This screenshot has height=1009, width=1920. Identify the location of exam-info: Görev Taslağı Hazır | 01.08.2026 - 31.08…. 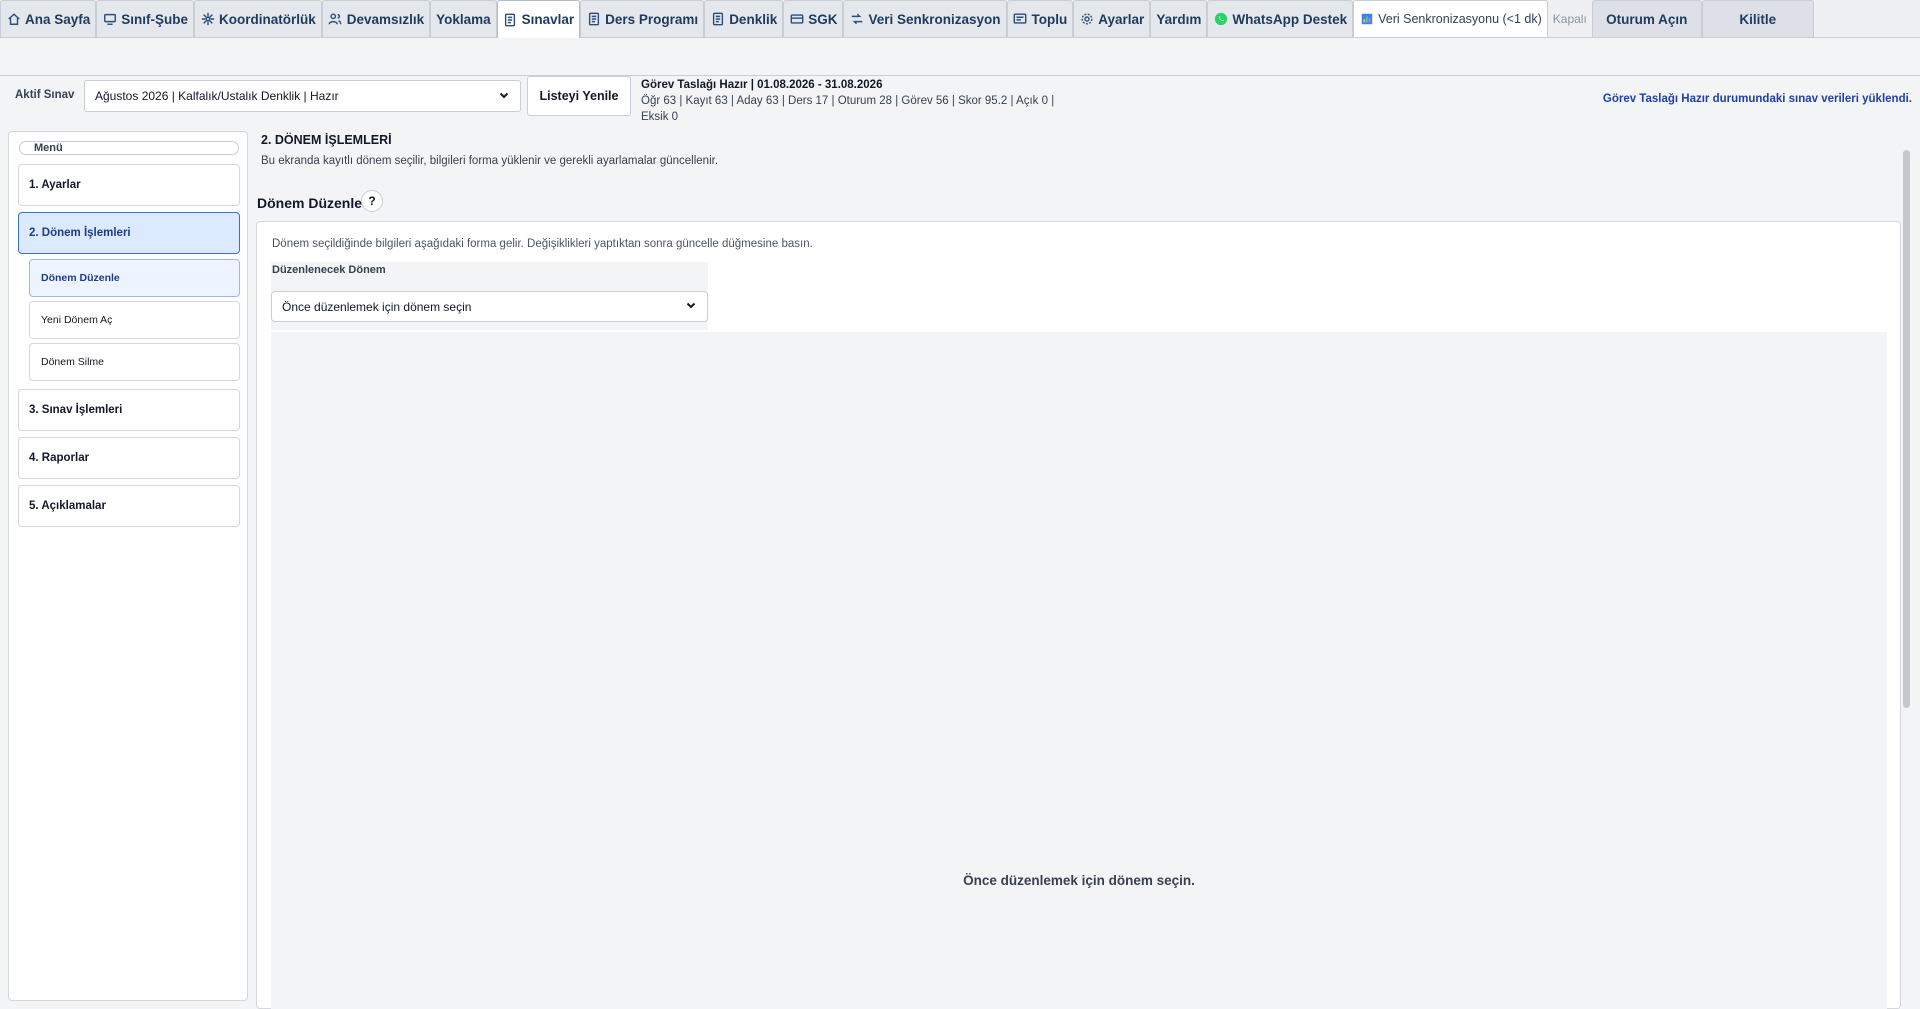
(861, 101).